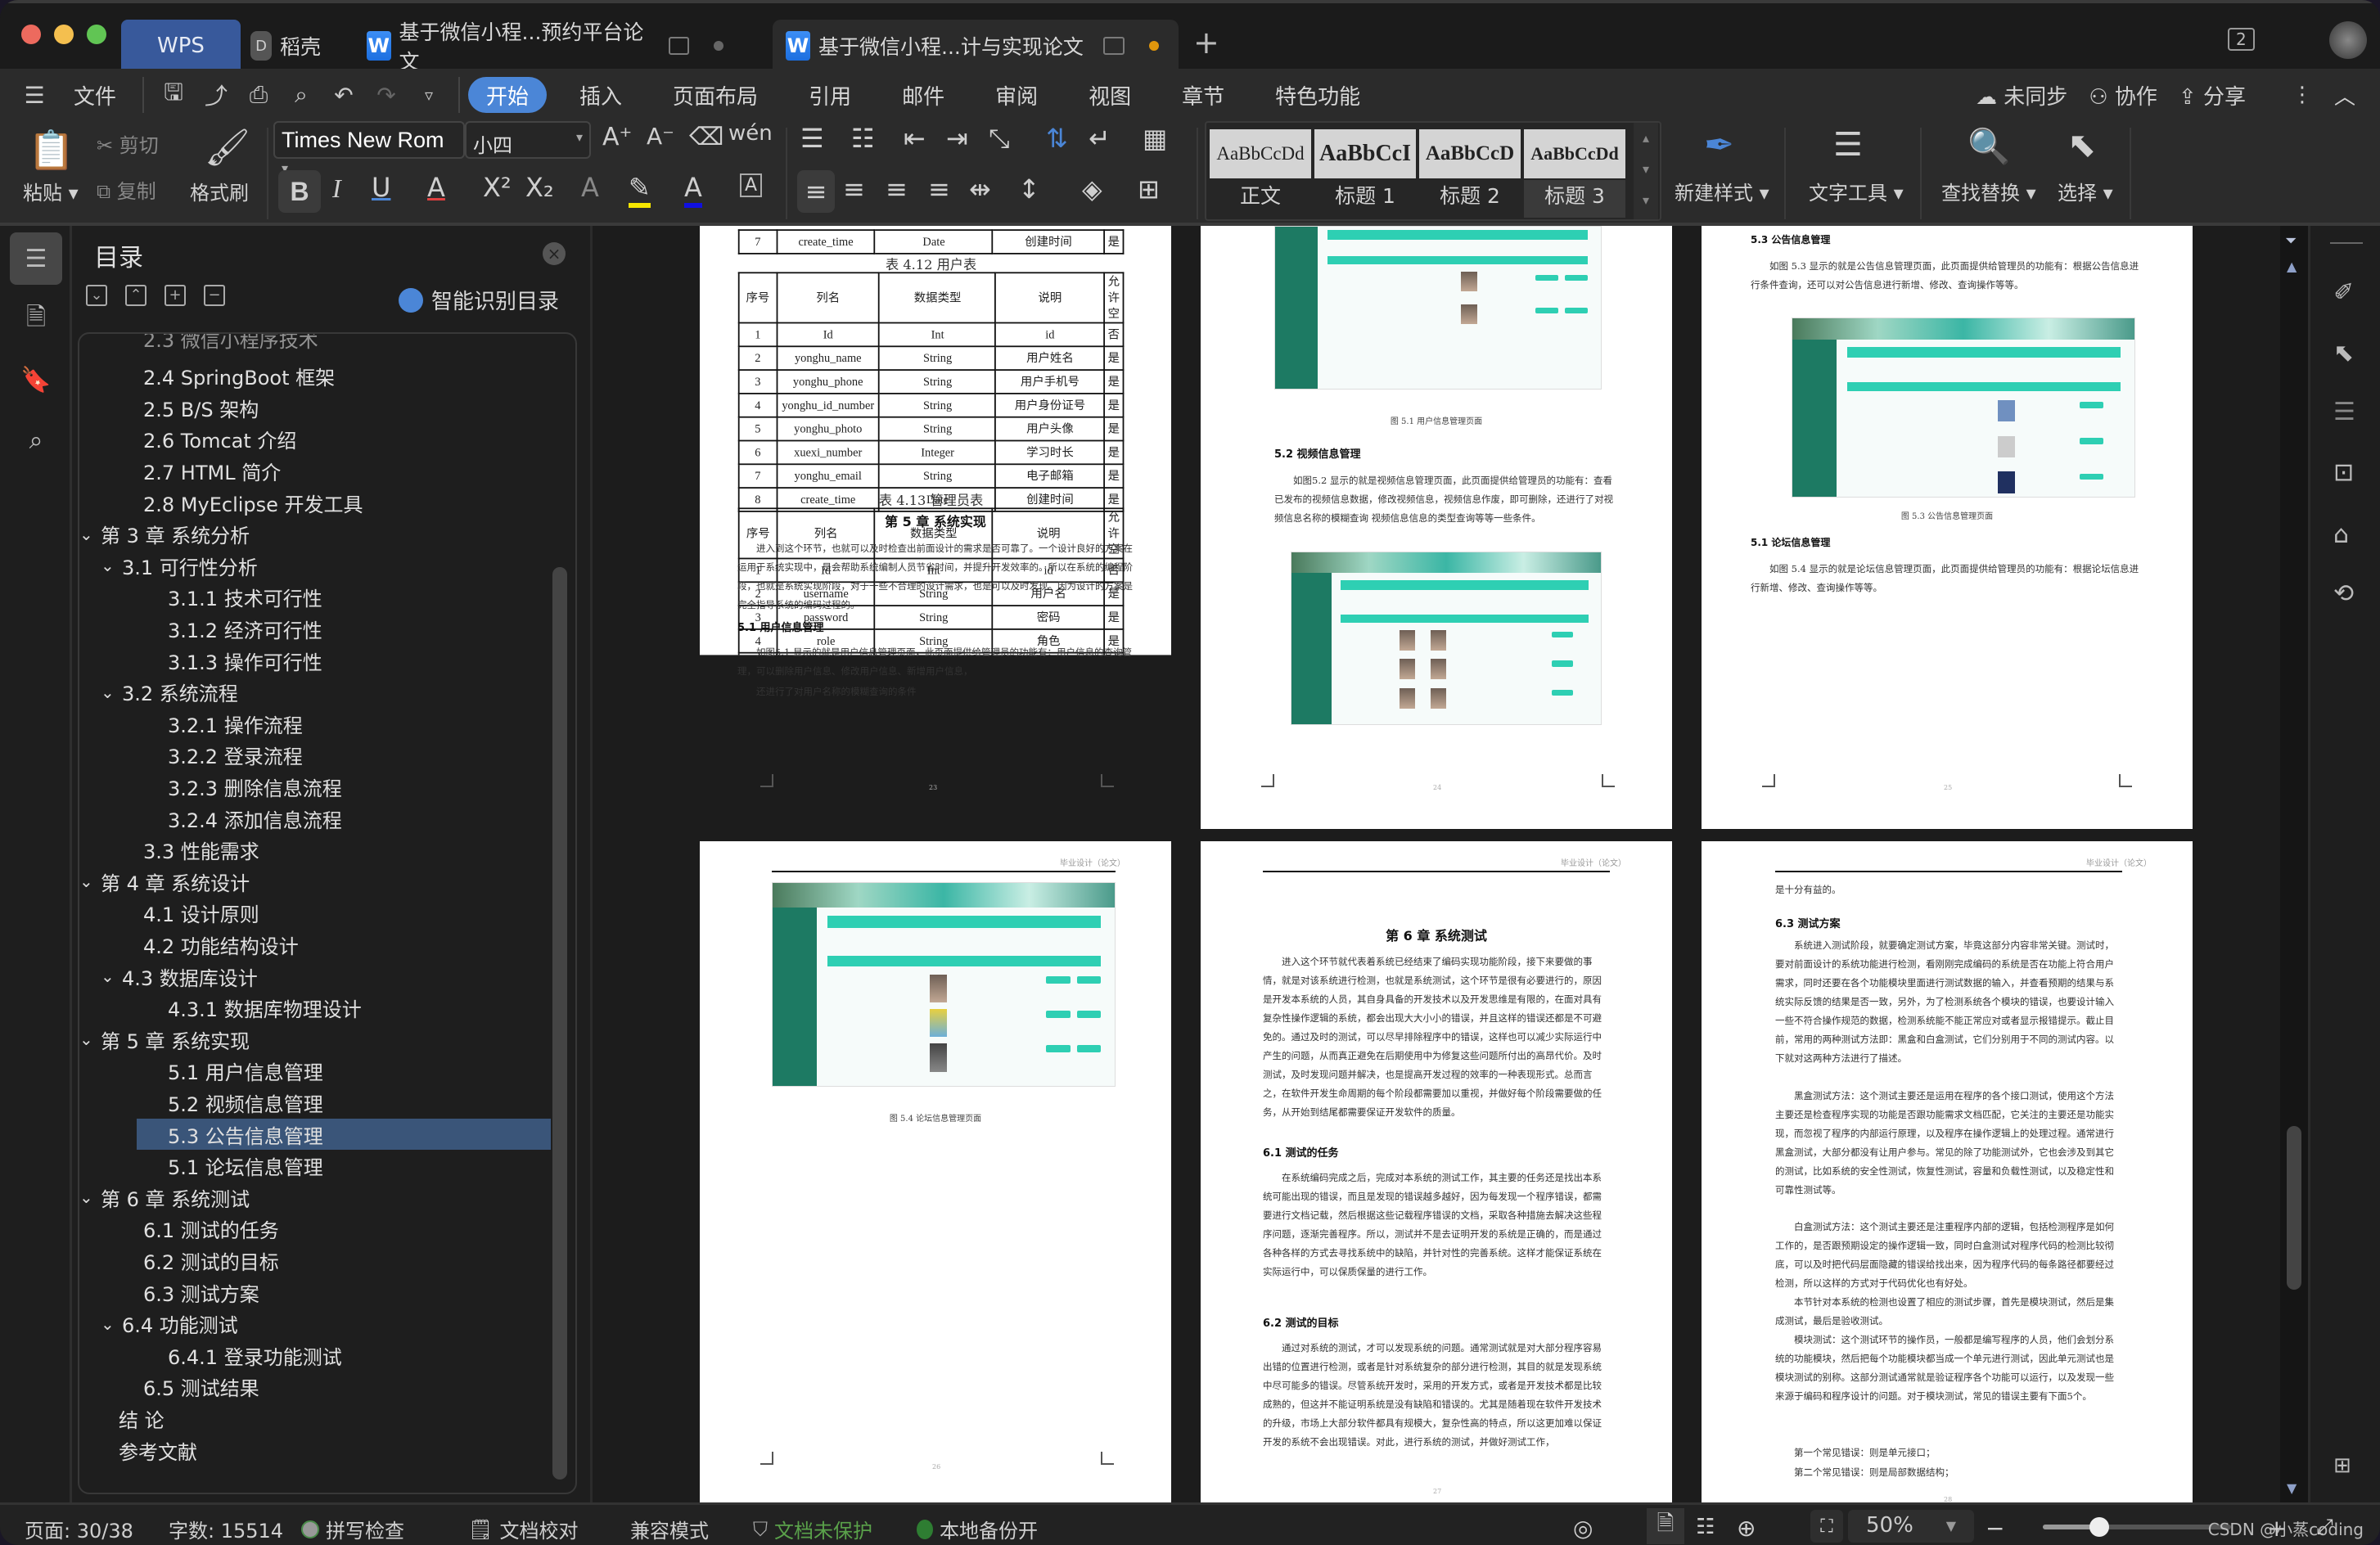 Image resolution: width=2380 pixels, height=1545 pixels. I want to click on toc-item: ⌄ 6.4 功能测试, so click(158, 1324).